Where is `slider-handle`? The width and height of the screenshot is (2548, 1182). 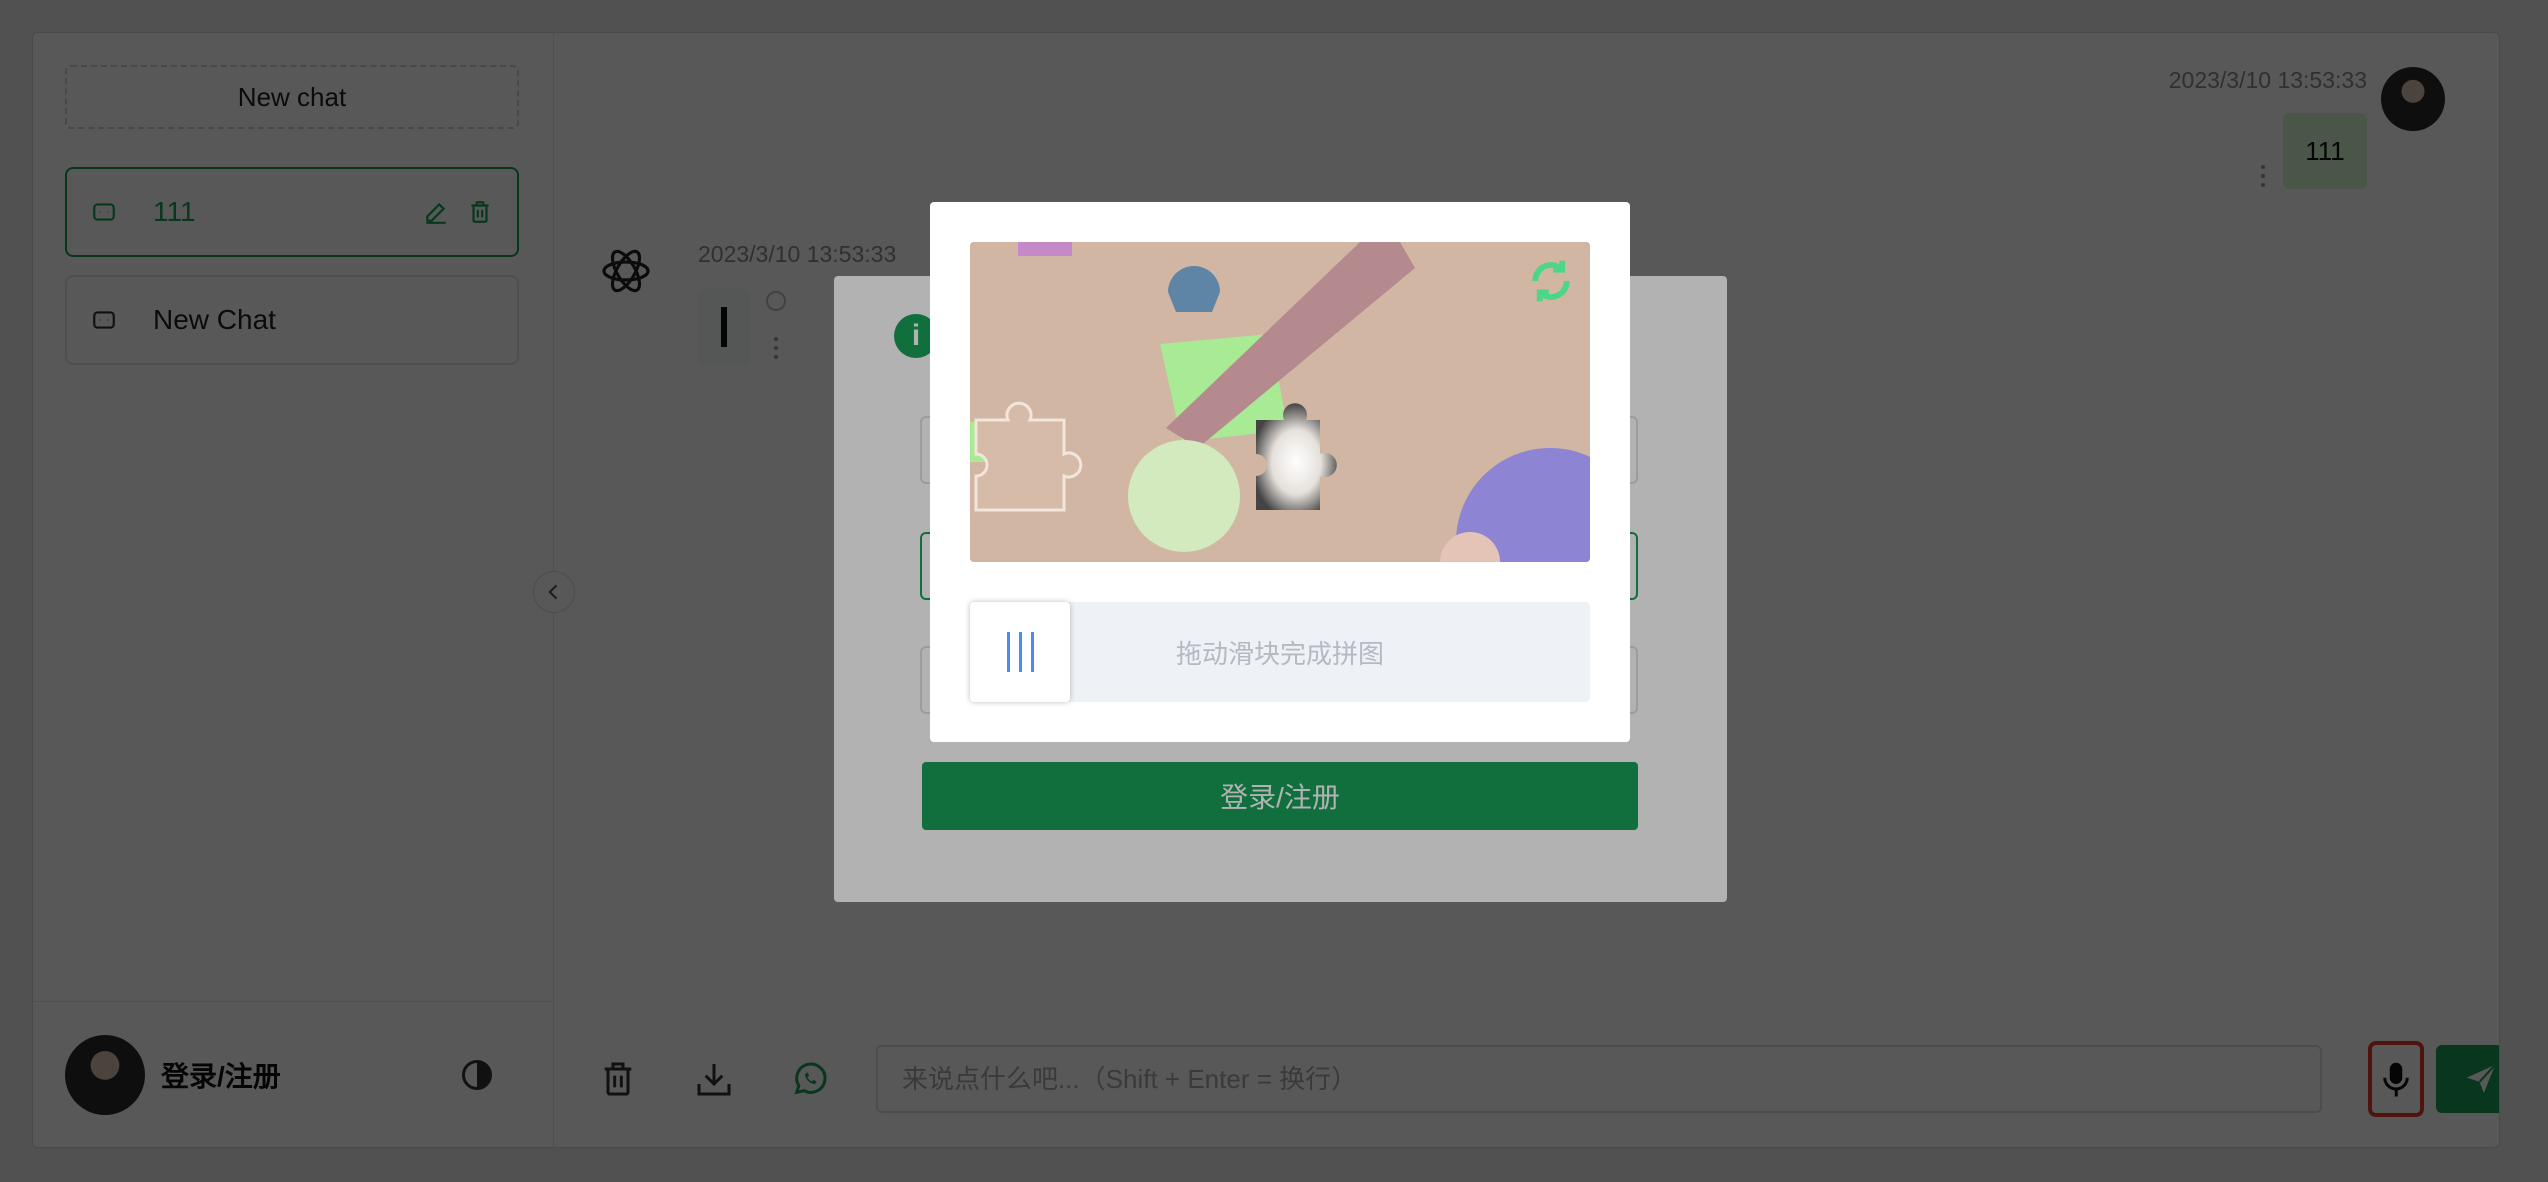
slider-handle is located at coordinates (1020, 652).